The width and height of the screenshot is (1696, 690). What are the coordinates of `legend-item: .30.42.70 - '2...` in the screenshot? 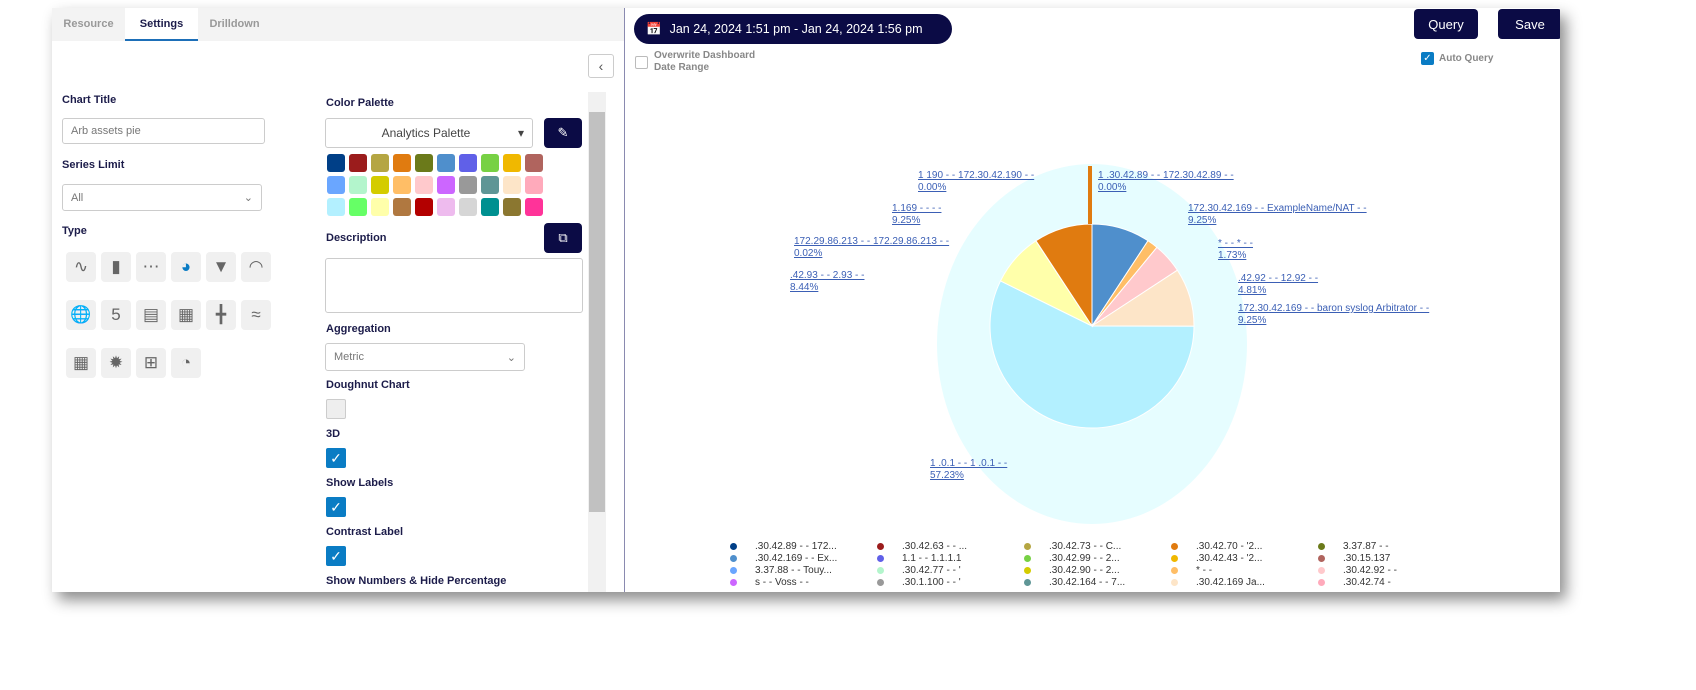 It's located at (1216, 546).